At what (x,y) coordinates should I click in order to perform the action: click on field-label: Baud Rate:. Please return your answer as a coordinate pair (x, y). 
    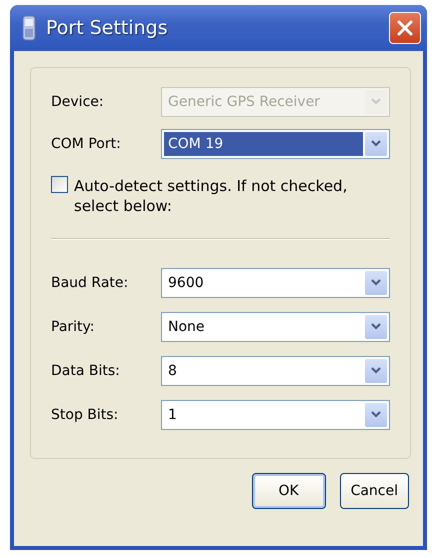
    Looking at the image, I should click on (90, 283).